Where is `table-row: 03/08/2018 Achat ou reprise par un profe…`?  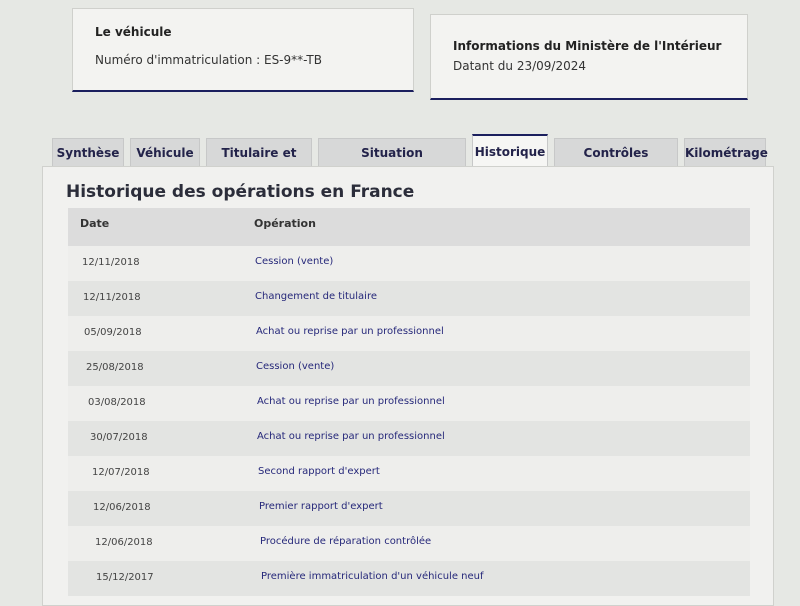 table-row: 03/08/2018 Achat ou reprise par un profe… is located at coordinates (409, 403).